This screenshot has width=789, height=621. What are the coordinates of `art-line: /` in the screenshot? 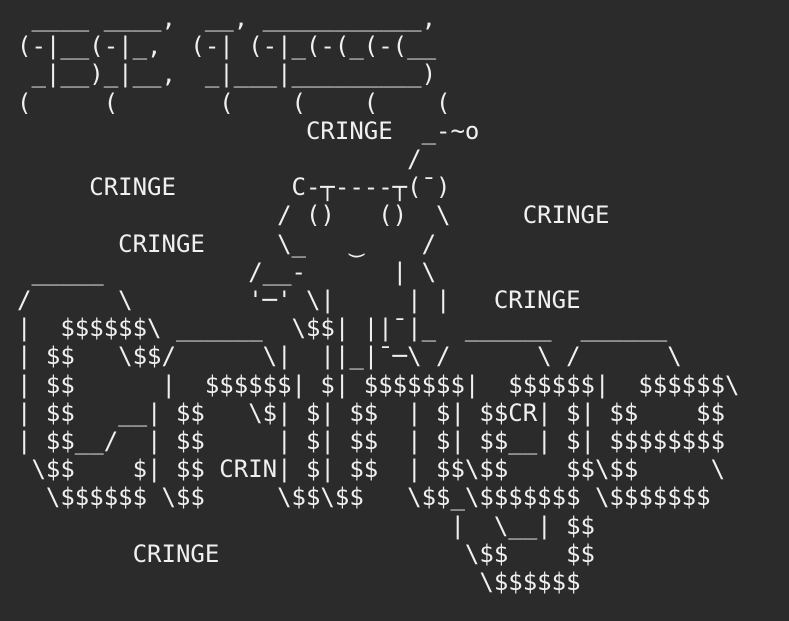 It's located at (219, 159).